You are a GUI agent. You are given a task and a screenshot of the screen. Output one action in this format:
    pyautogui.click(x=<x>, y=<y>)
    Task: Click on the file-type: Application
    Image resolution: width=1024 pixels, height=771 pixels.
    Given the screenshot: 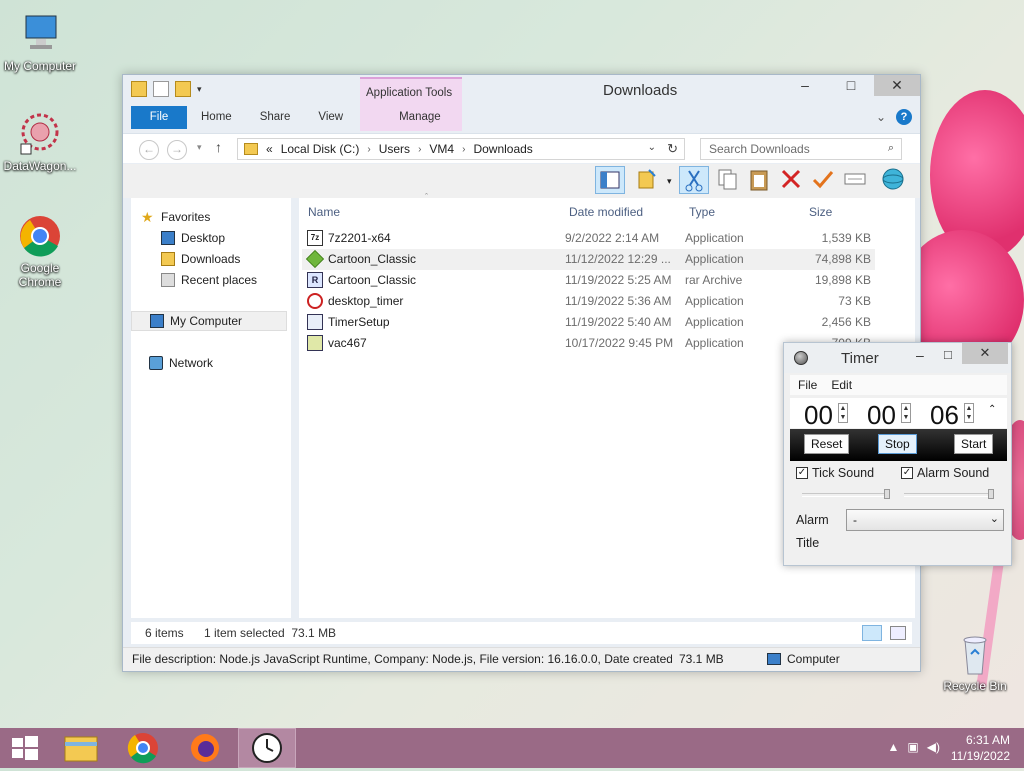 What is the action you would take?
    pyautogui.click(x=714, y=322)
    